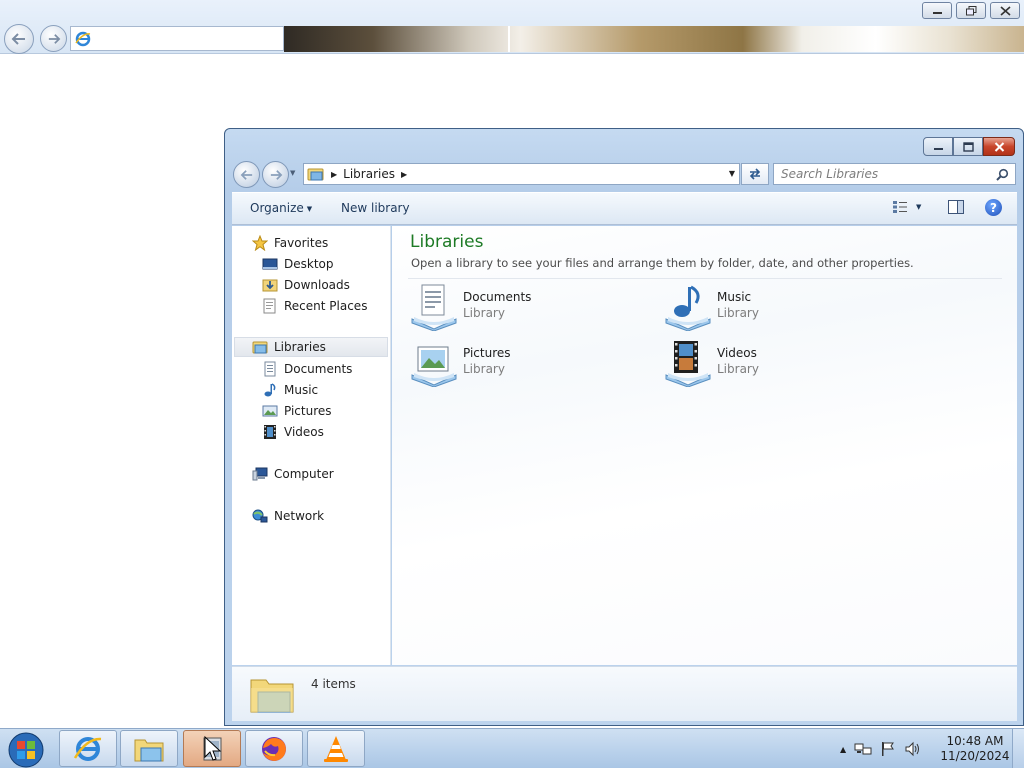  Describe the element at coordinates (281, 208) in the screenshot. I see `organize-button: Organize ▼` at that location.